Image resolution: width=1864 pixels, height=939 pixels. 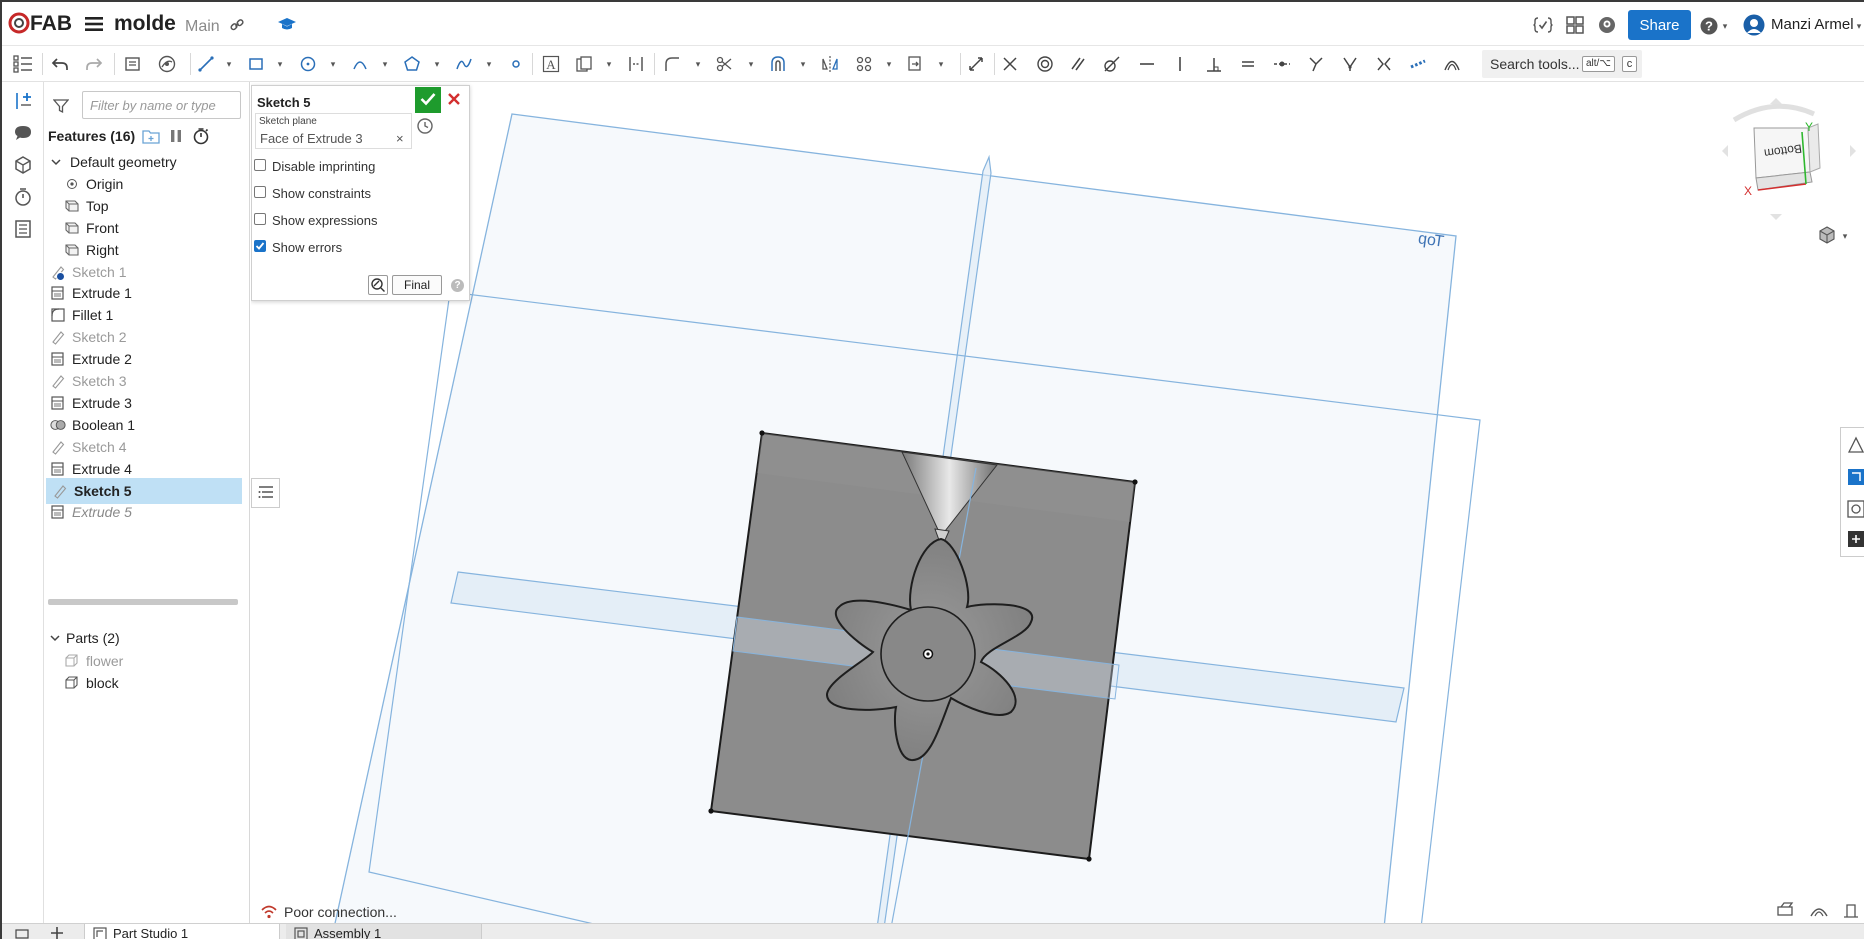 I want to click on comments-icon, so click(x=23, y=133).